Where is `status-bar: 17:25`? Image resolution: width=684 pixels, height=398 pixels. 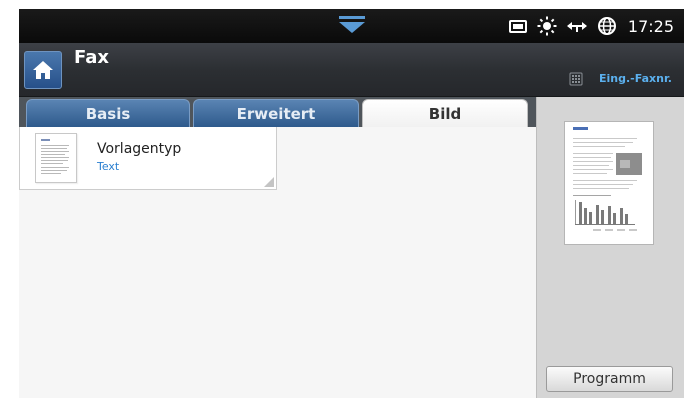 status-bar: 17:25 is located at coordinates (351, 26).